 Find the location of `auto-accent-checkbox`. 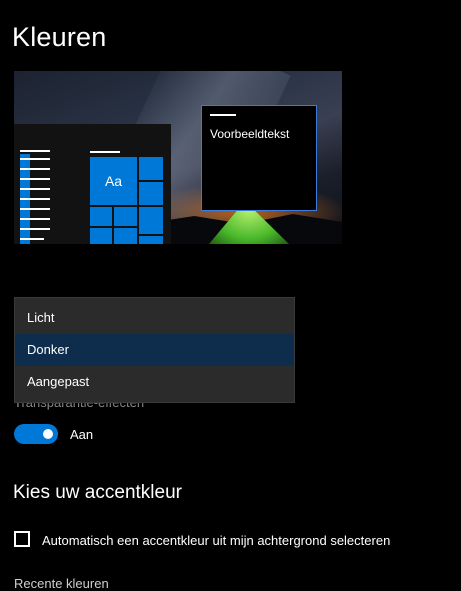

auto-accent-checkbox is located at coordinates (22, 539).